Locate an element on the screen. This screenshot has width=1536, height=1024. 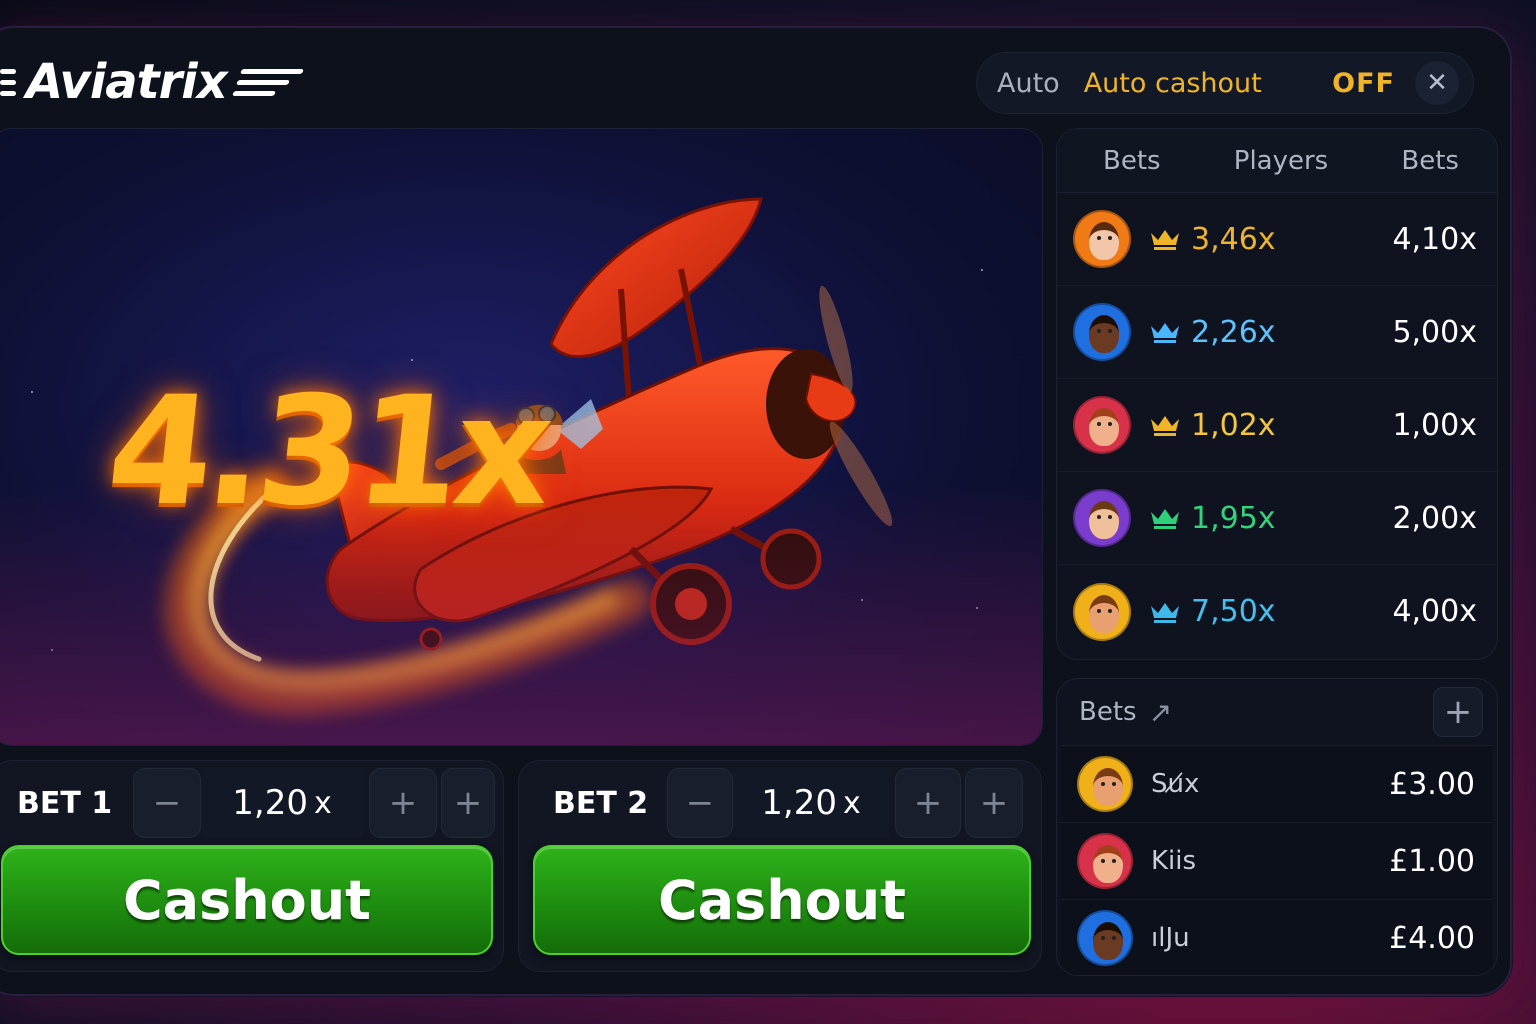
auto-cashout-label: Auto cashout is located at coordinates (1173, 83).